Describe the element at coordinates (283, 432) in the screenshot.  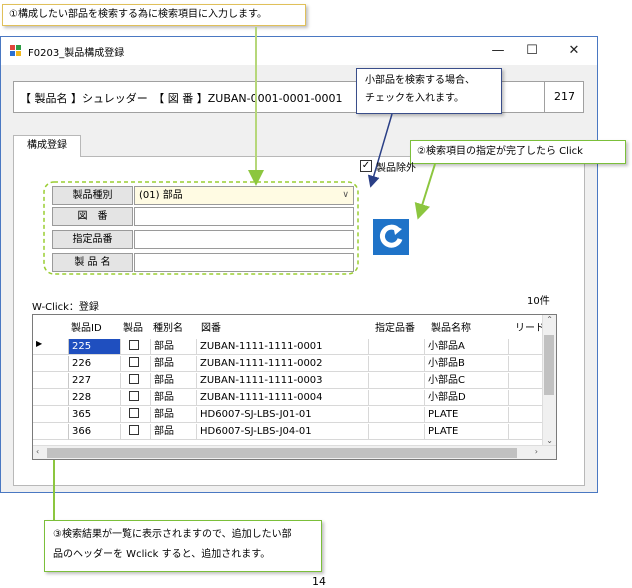
I see `cell-drawing: HD6007-SJ-LBS-J04-01` at that location.